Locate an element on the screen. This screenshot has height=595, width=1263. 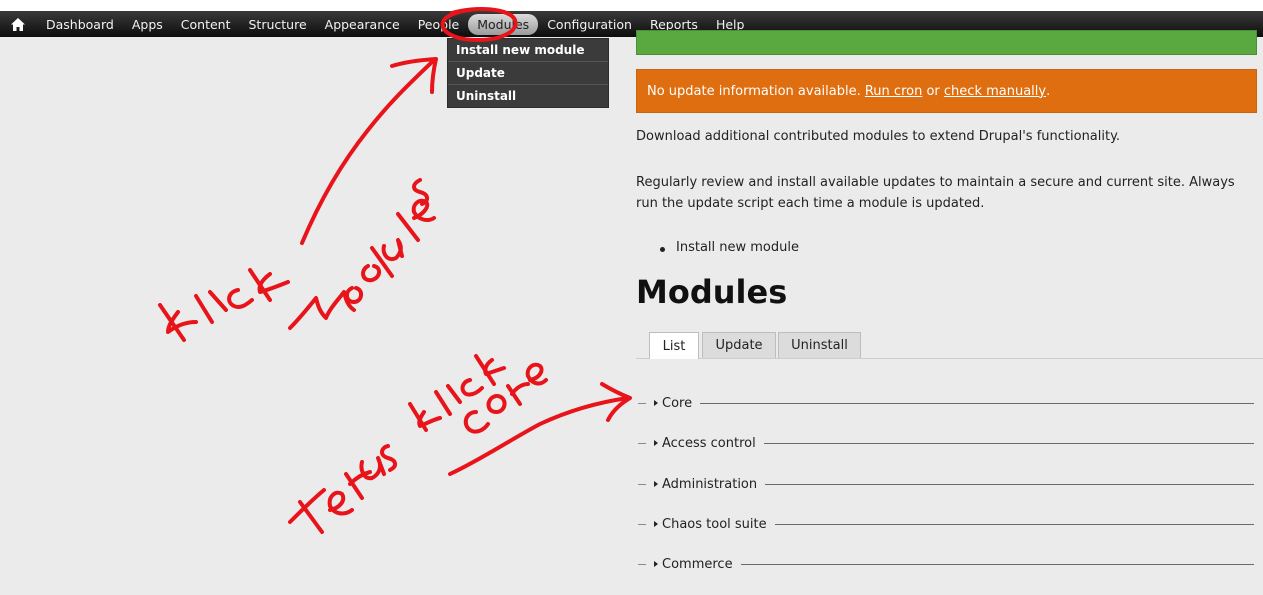
arrow-annotation-core is located at coordinates (539, 436).